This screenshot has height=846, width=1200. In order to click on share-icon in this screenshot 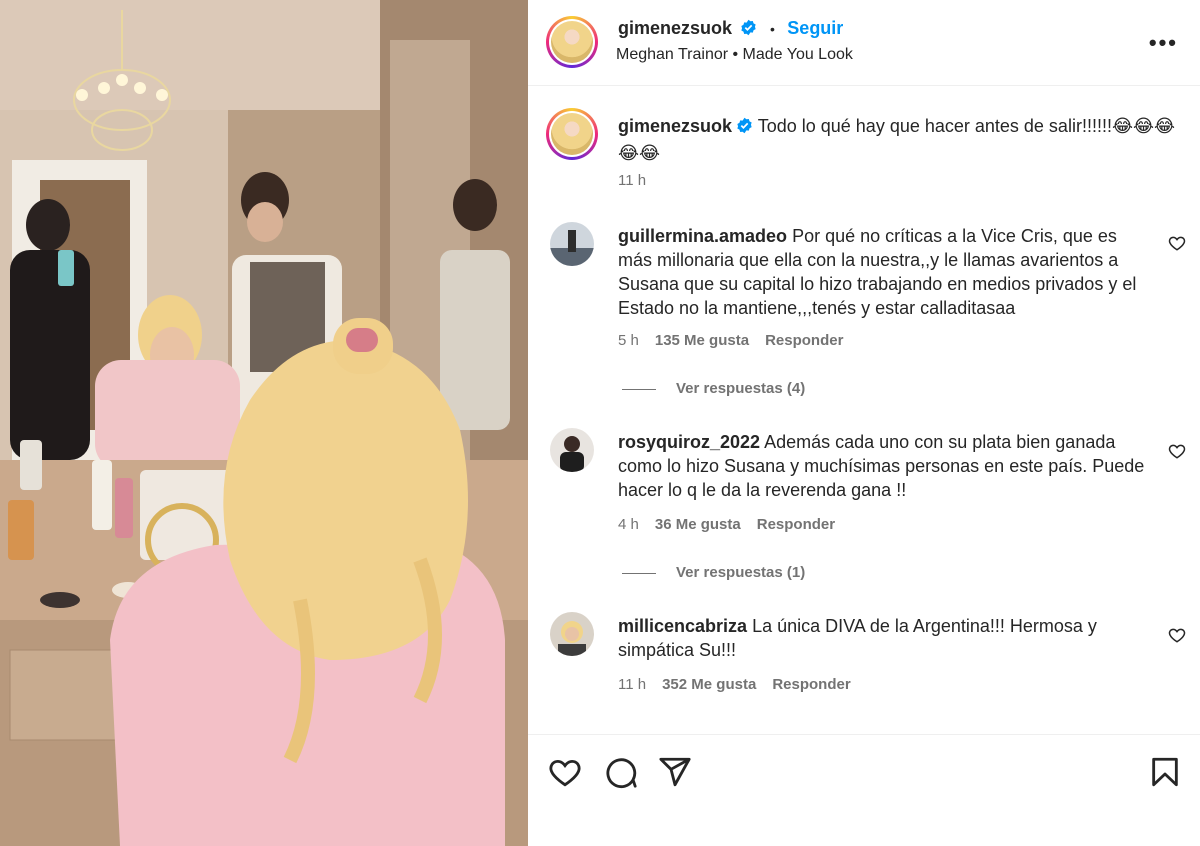, I will do `click(675, 772)`.